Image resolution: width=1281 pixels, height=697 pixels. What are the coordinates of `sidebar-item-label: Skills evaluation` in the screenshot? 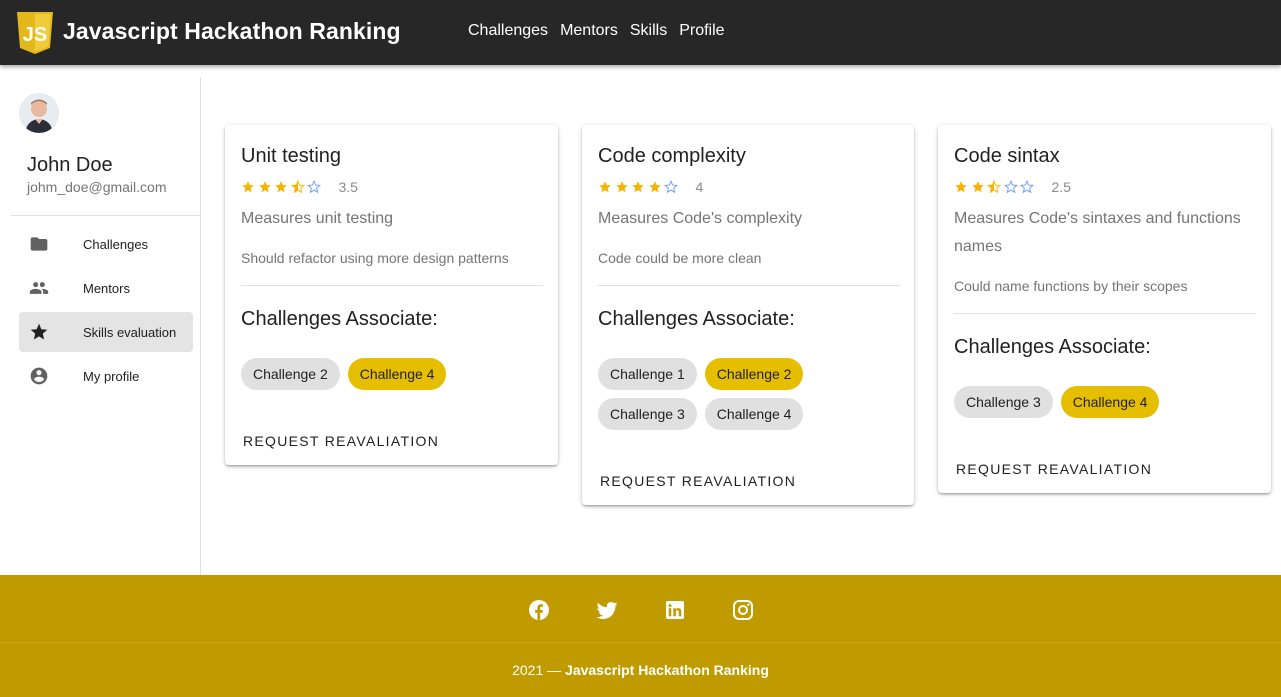 It's located at (130, 332).